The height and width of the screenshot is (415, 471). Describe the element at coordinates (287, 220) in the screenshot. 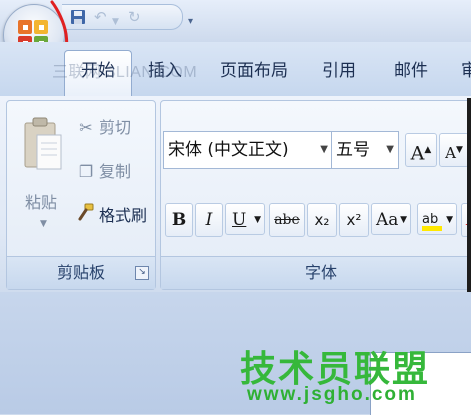

I see `strikethrough-button: abe` at that location.